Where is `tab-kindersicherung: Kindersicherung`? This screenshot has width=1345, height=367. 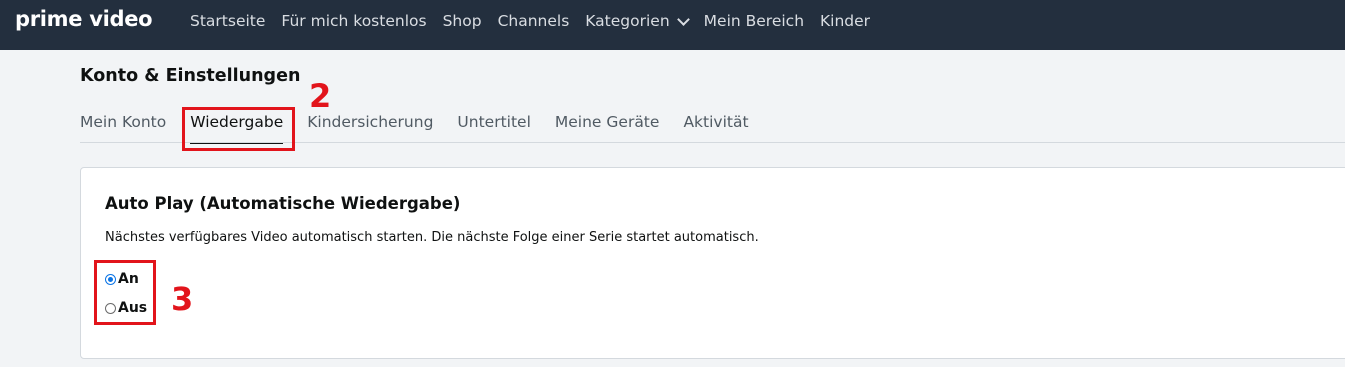
tab-kindersicherung: Kindersicherung is located at coordinates (370, 125).